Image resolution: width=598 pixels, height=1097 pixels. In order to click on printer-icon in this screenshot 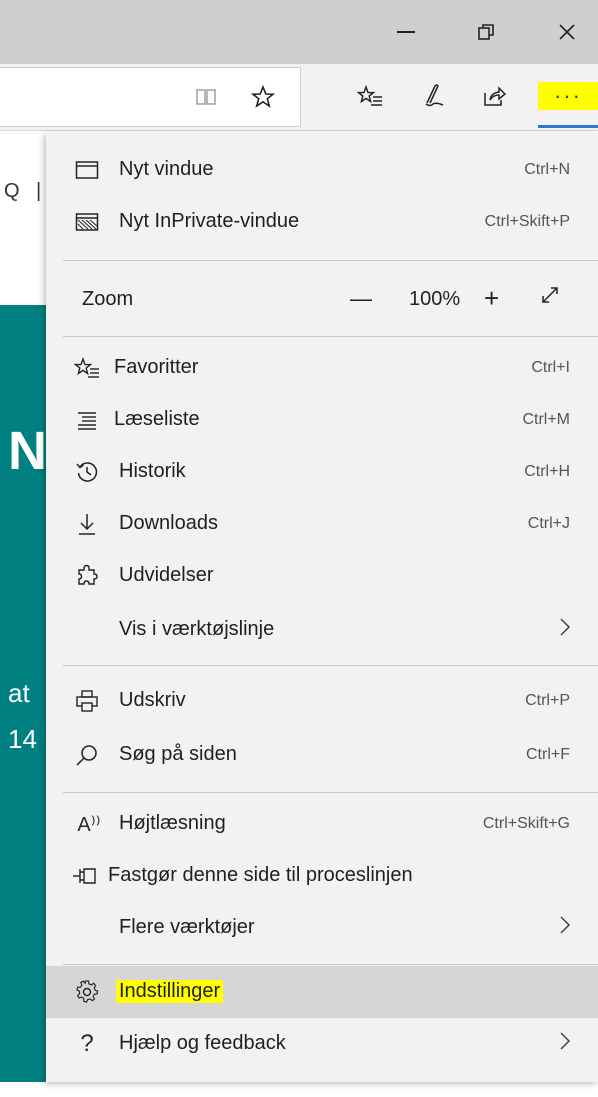, I will do `click(87, 701)`.